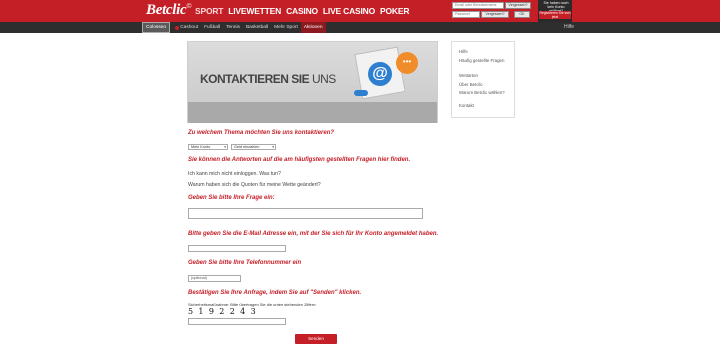 Image resolution: width=720 pixels, height=360 pixels. What do you see at coordinates (522, 14) in the screenshot?
I see `login-ok-button: OK` at bounding box center [522, 14].